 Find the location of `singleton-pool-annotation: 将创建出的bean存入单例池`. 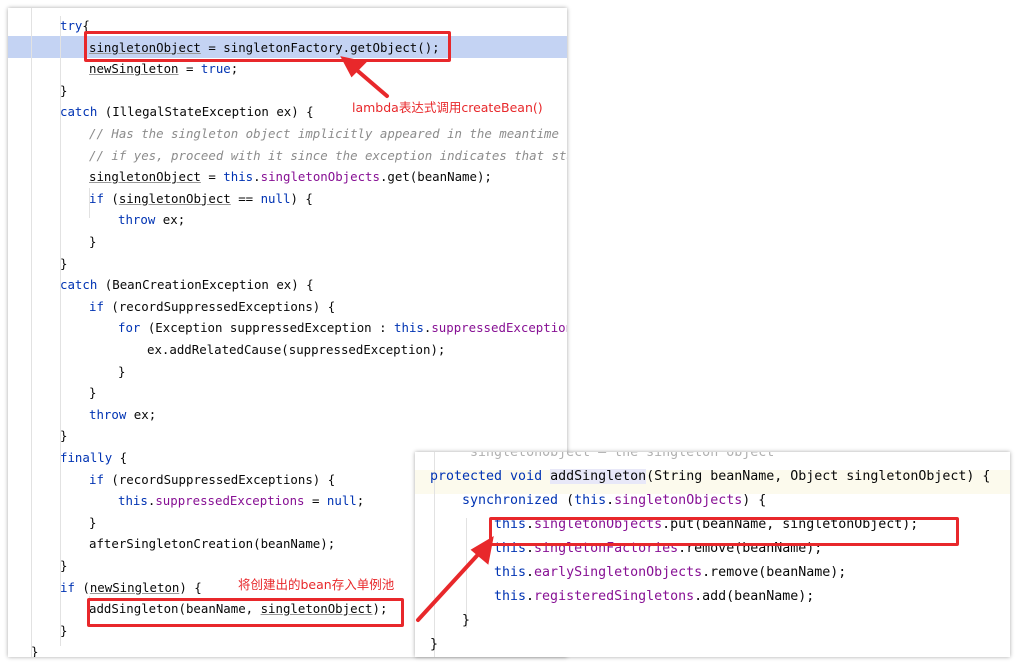

singleton-pool-annotation: 将创建出的bean存入单例池 is located at coordinates (316, 584).